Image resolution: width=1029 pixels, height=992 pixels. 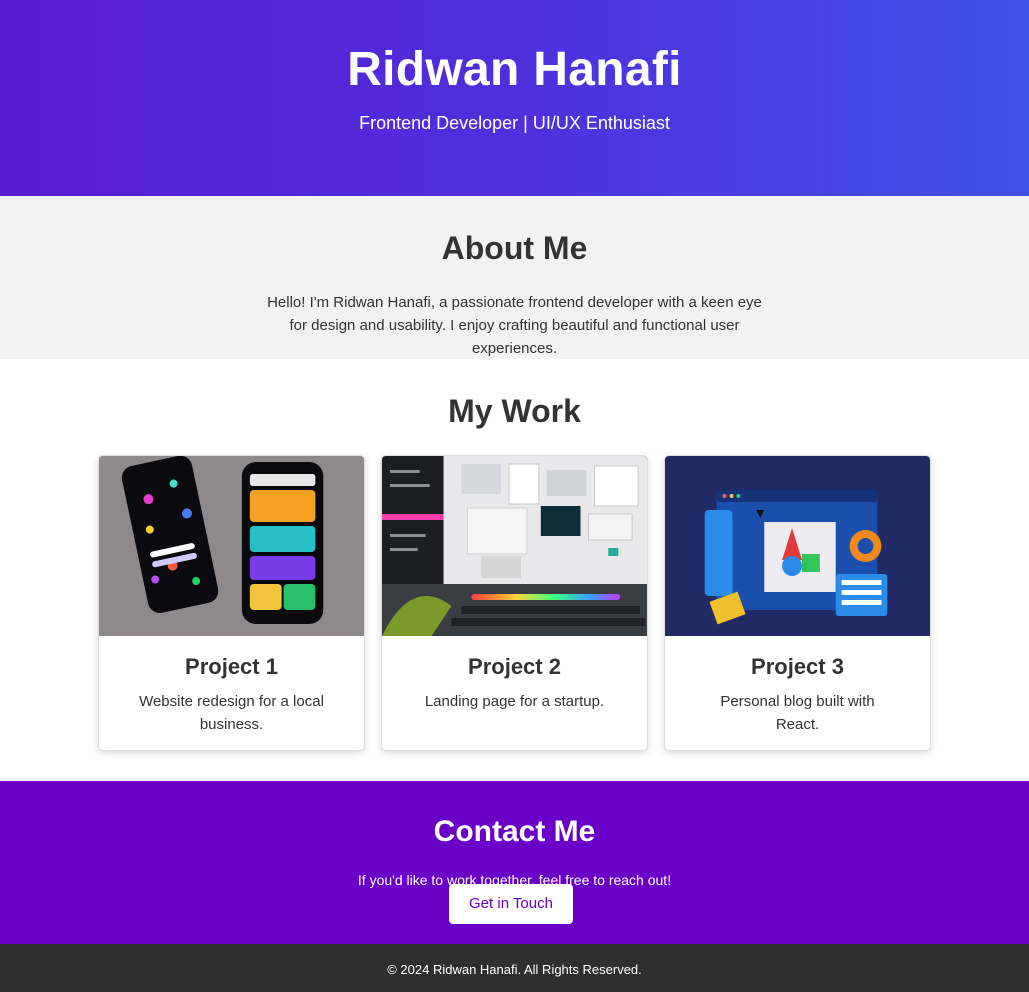 I want to click on project-2-image, so click(x=514, y=546).